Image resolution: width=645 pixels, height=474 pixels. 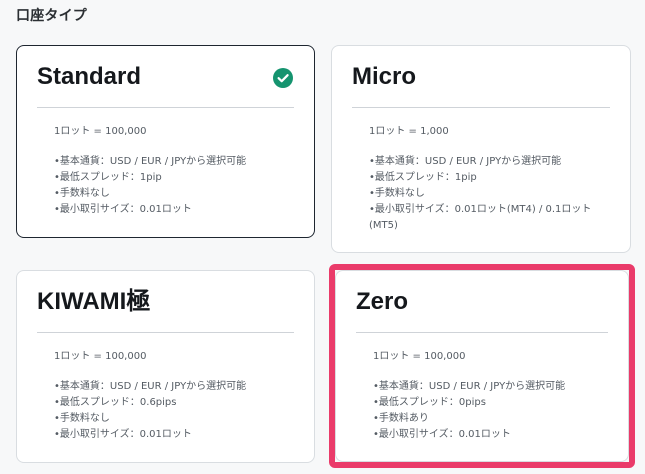 I want to click on feature-item: •手数料あり, so click(x=401, y=418).